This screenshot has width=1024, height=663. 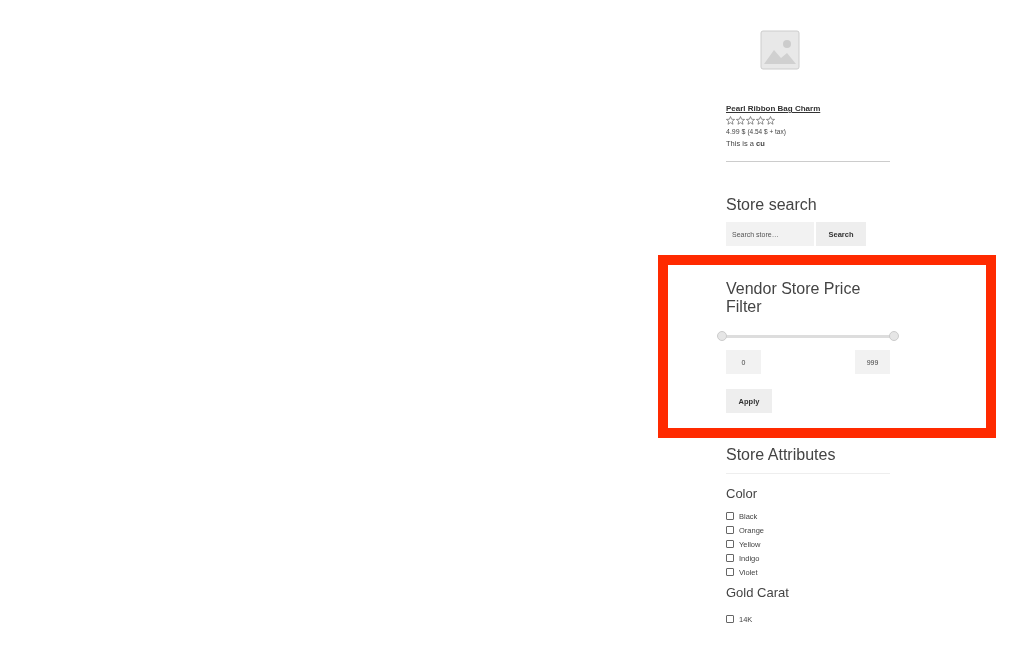 What do you see at coordinates (742, 493) in the screenshot?
I see `attribute-group-title: Color` at bounding box center [742, 493].